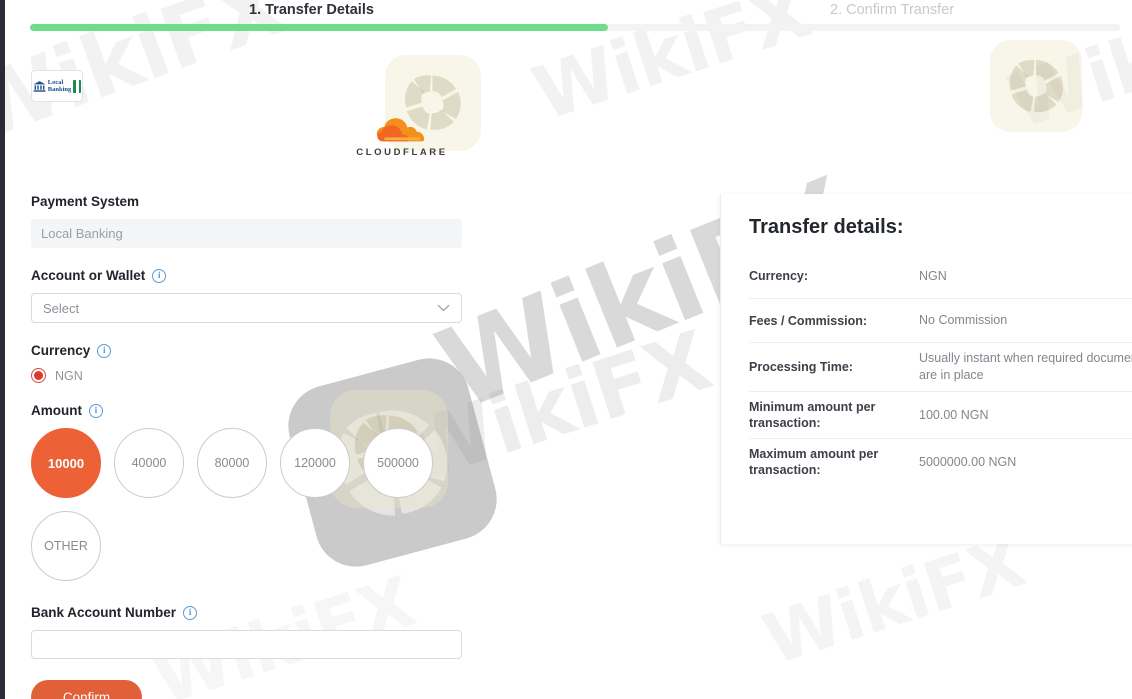  What do you see at coordinates (61, 350) in the screenshot?
I see `currency-label-text: Currency` at bounding box center [61, 350].